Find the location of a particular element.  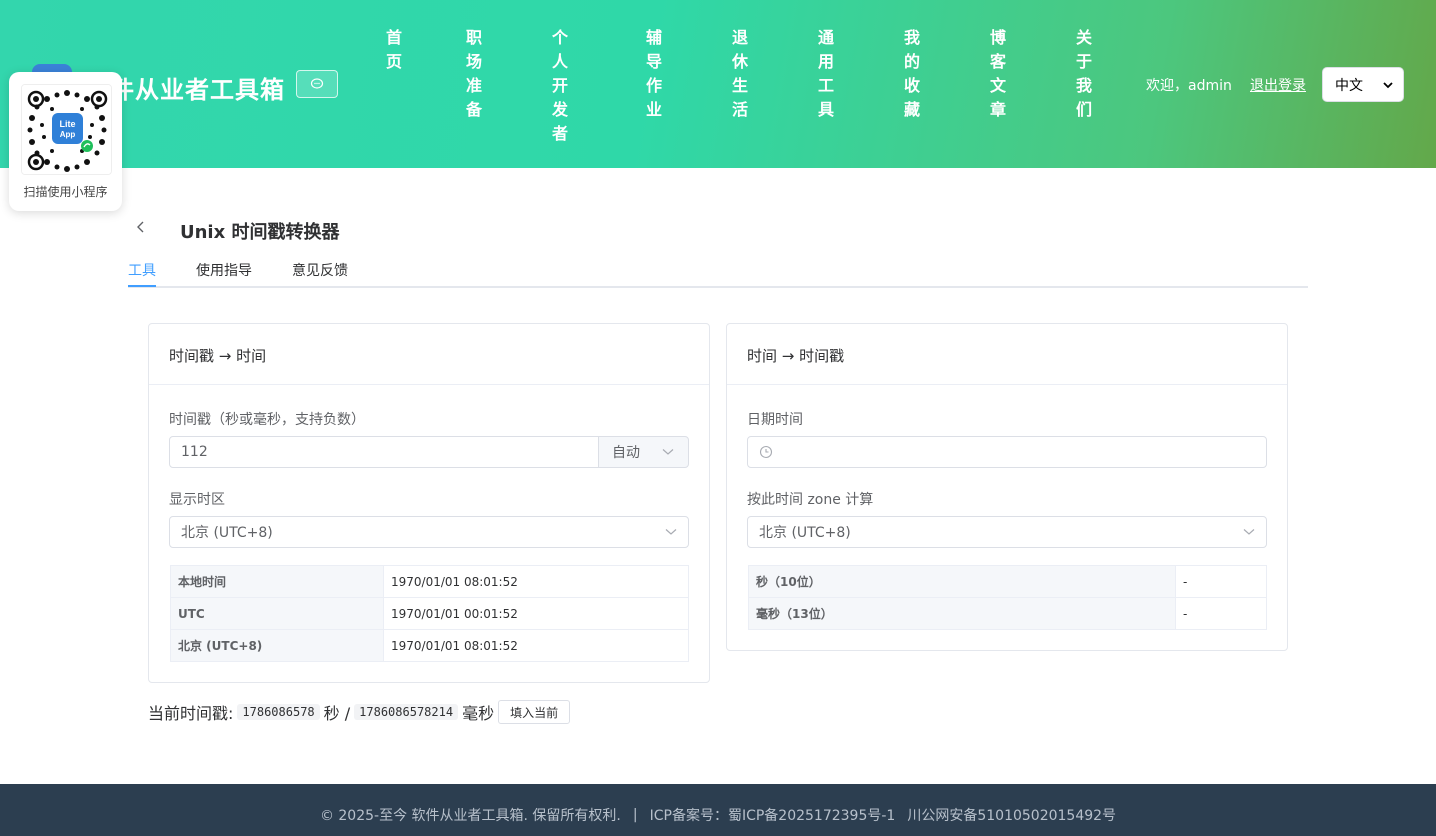

table-row: 北京 (UTC+8) 1970/01/01 08:01:52 is located at coordinates (429, 645).